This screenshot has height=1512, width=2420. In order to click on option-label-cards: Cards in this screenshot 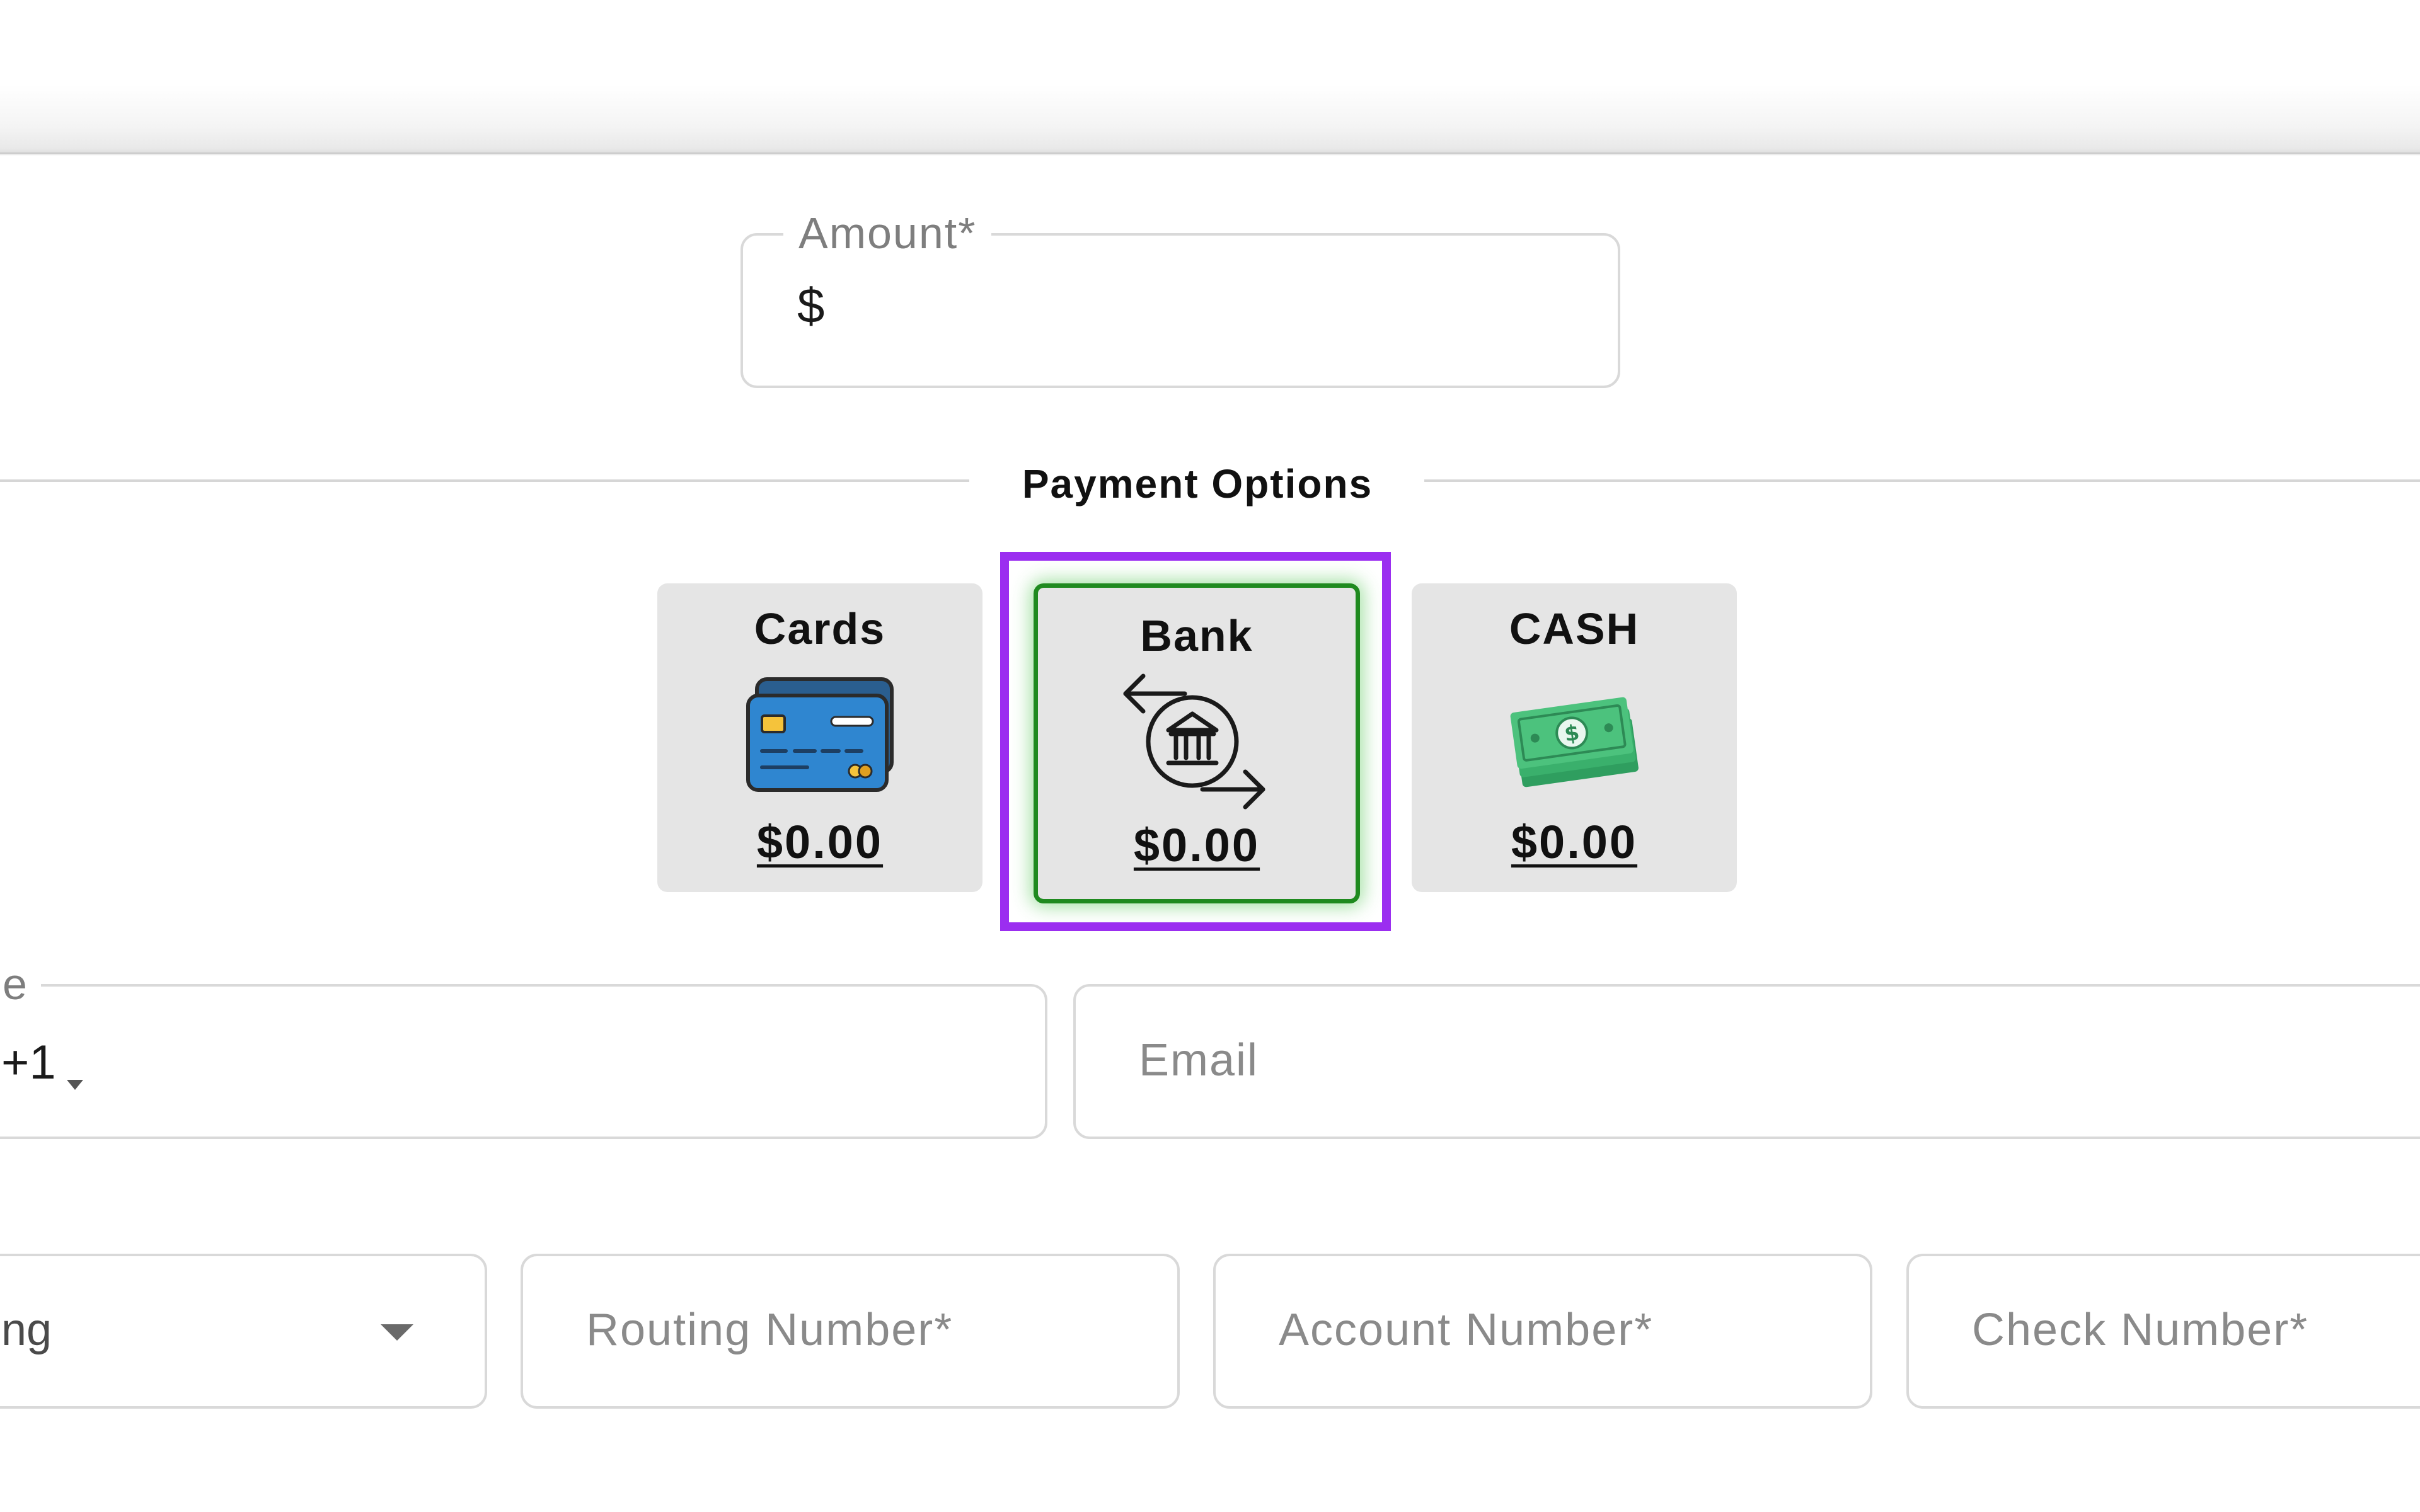, I will do `click(820, 628)`.